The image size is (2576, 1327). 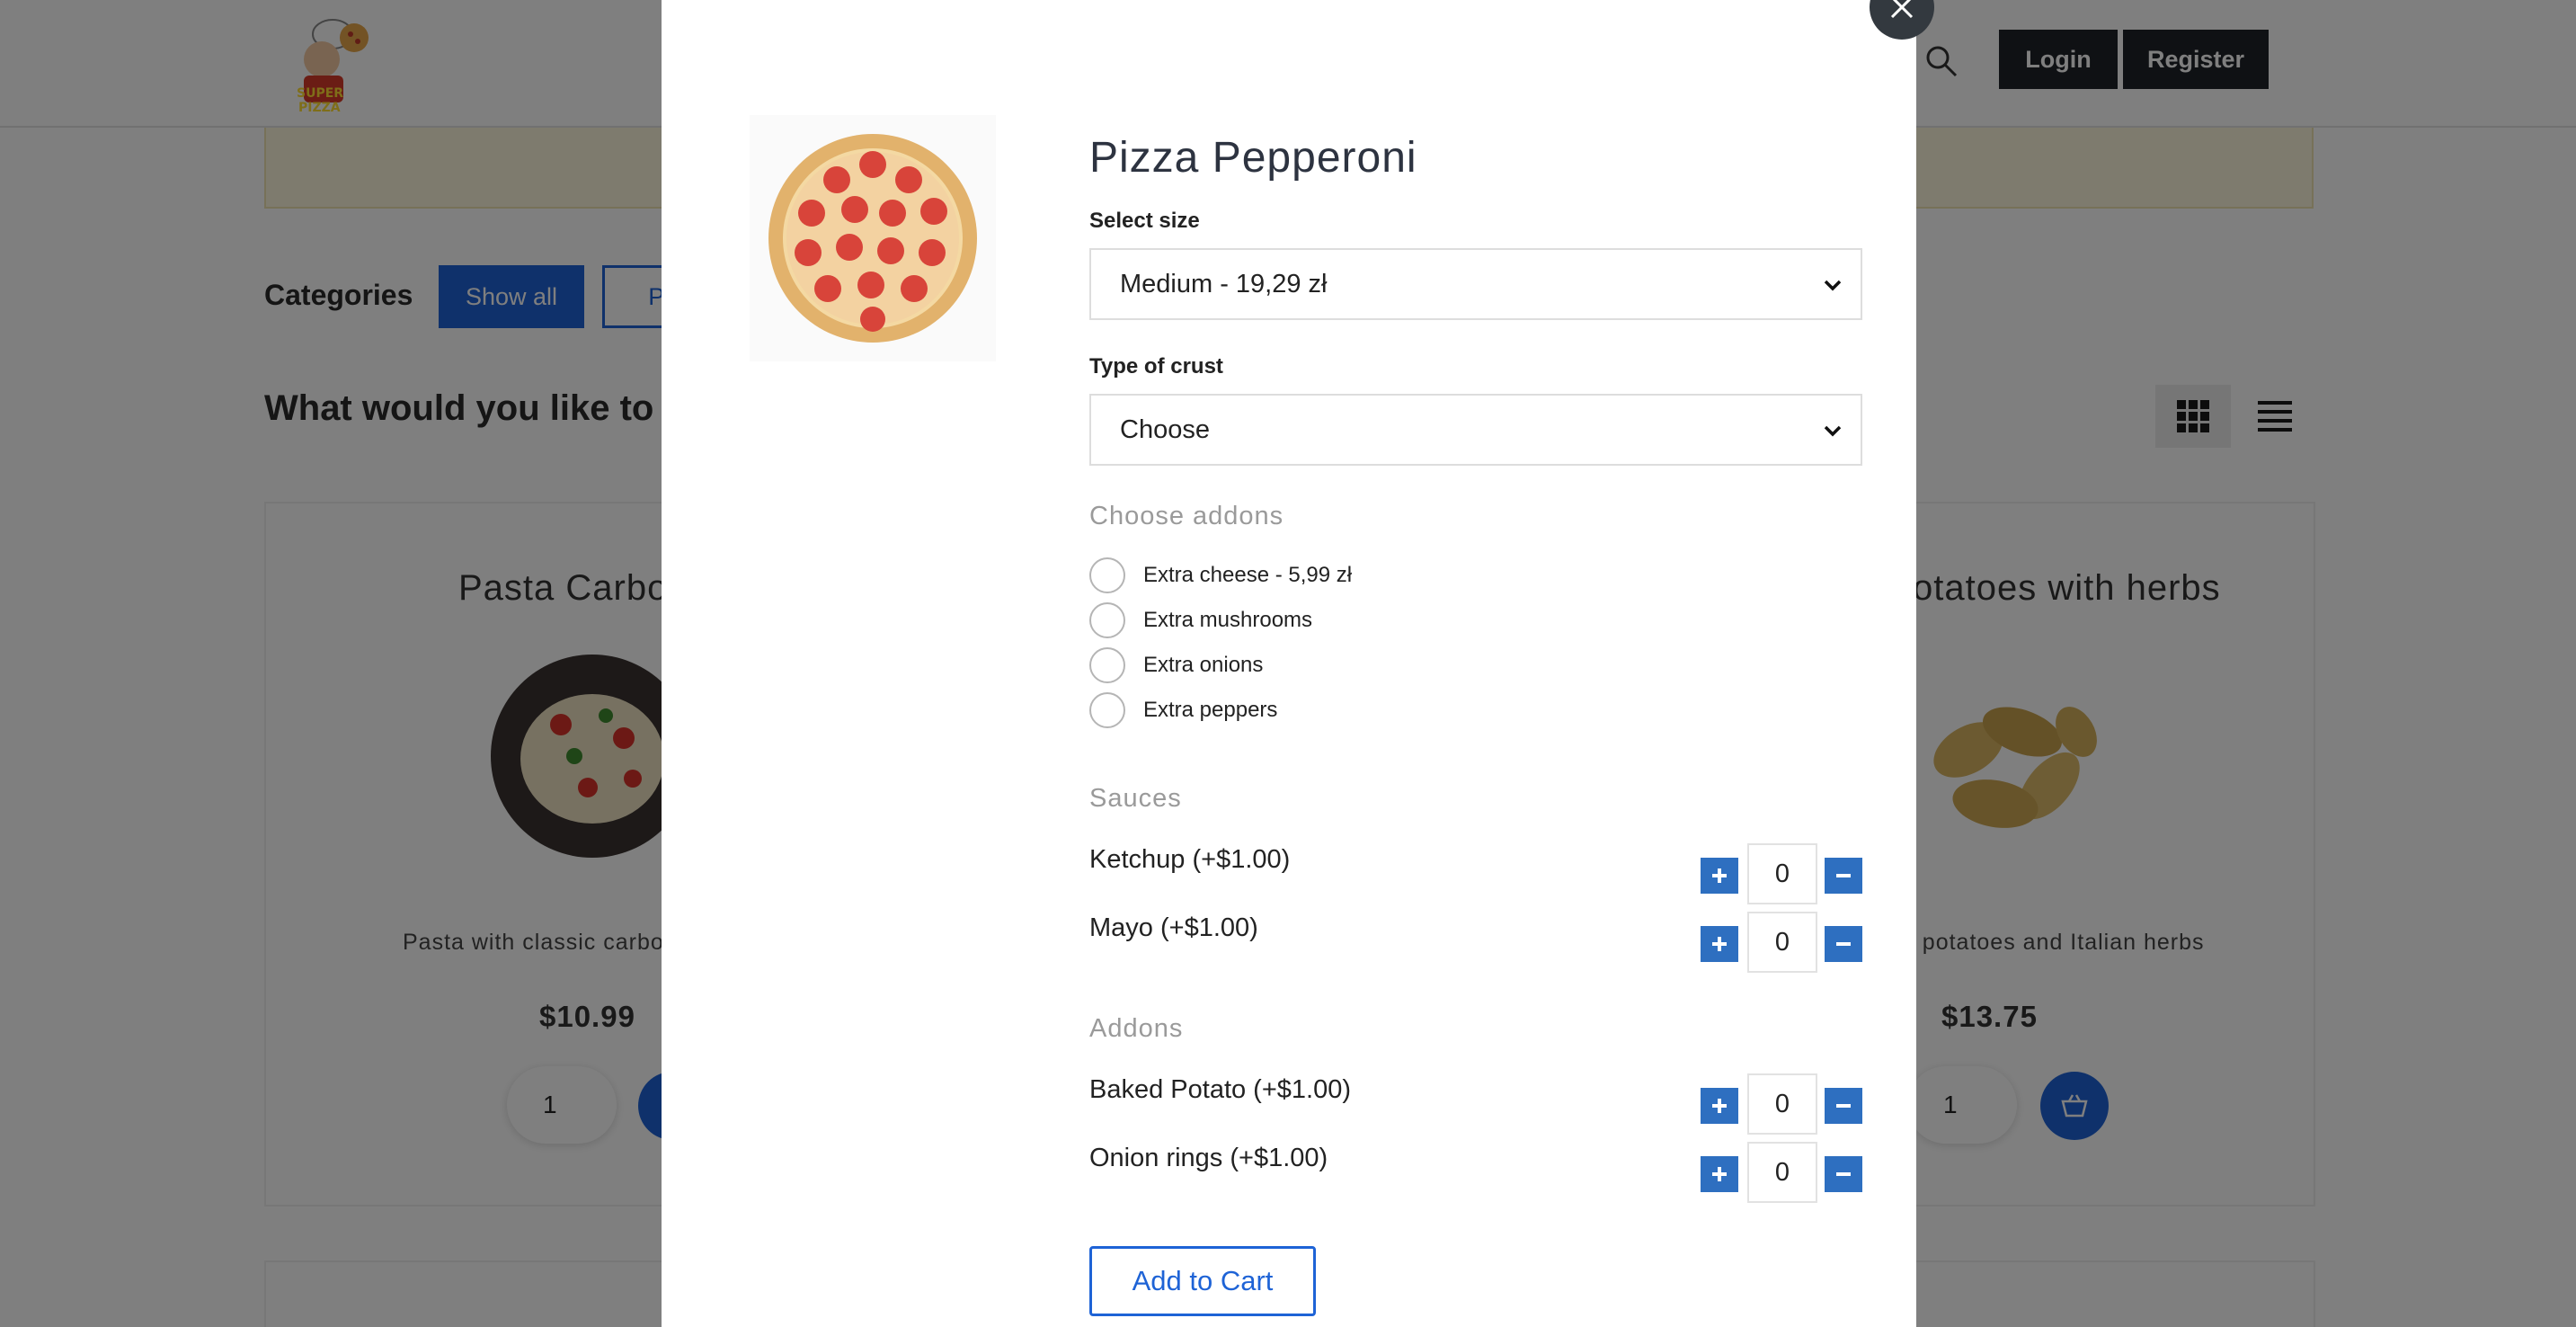 I want to click on crust-select-value: Choose, so click(x=1165, y=429).